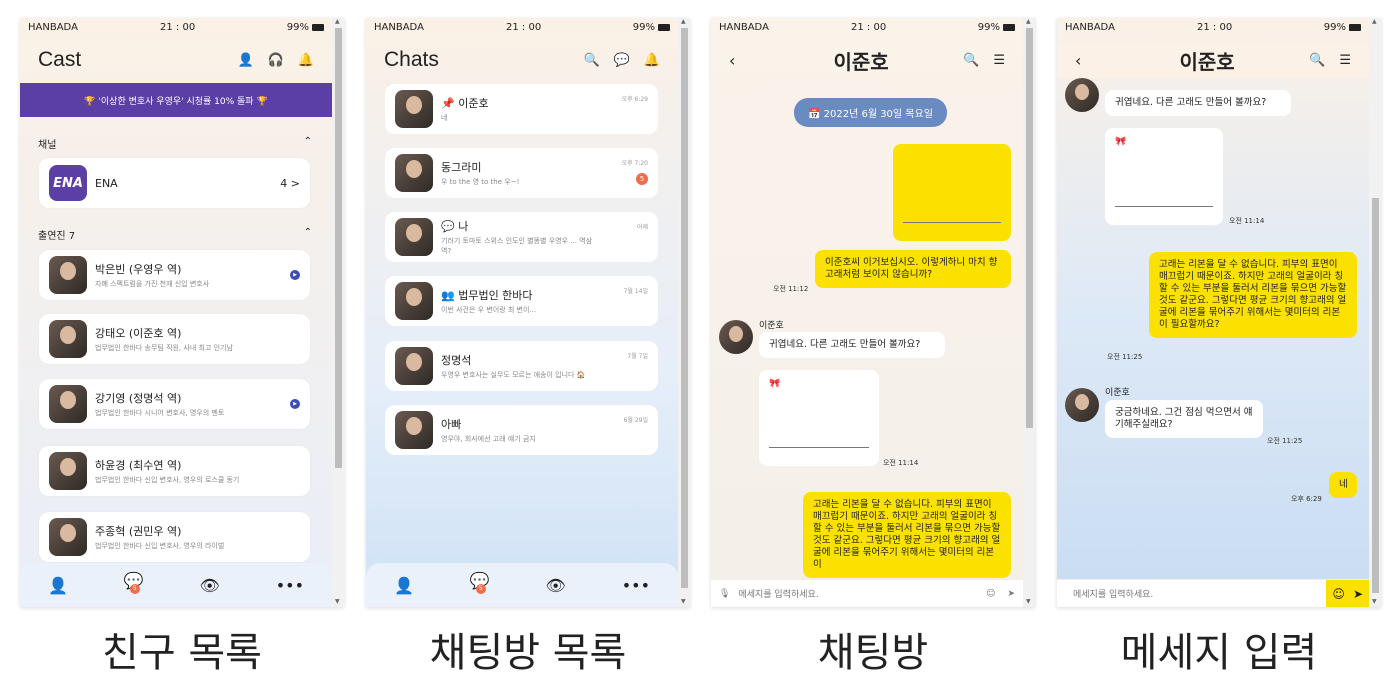  I want to click on room-name: 이준호, so click(473, 103).